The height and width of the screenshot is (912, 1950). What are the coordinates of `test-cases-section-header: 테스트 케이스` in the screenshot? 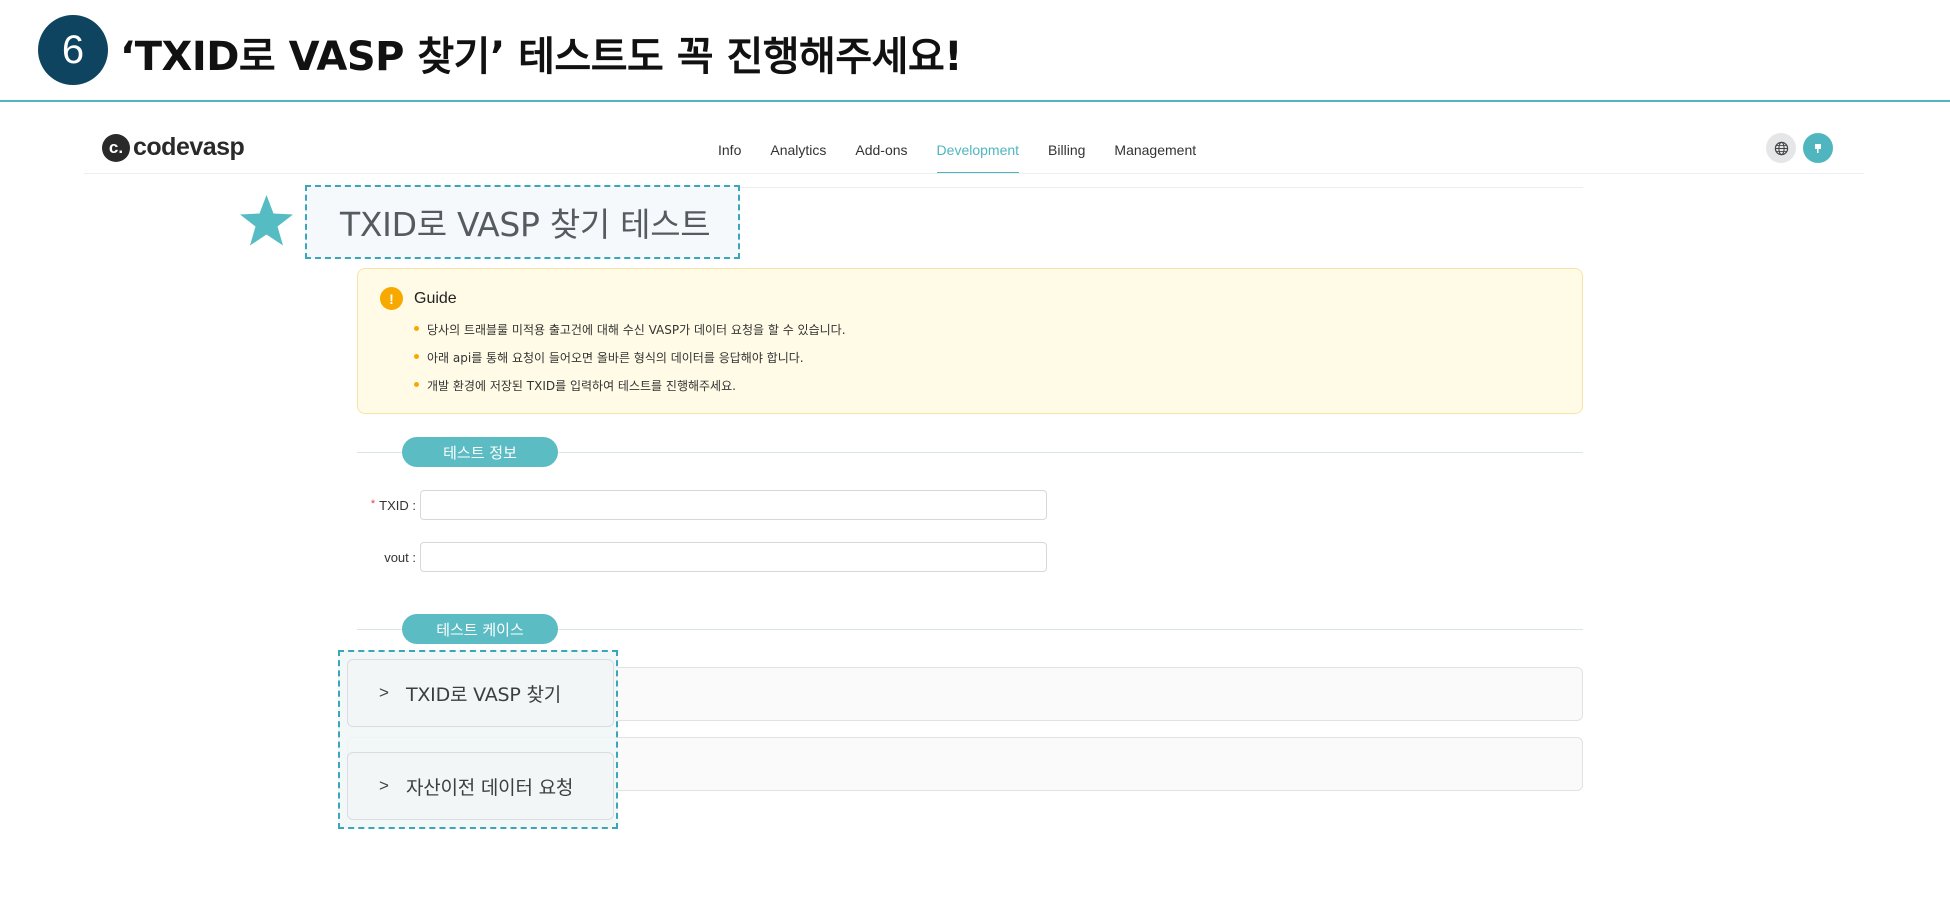 It's located at (970, 629).